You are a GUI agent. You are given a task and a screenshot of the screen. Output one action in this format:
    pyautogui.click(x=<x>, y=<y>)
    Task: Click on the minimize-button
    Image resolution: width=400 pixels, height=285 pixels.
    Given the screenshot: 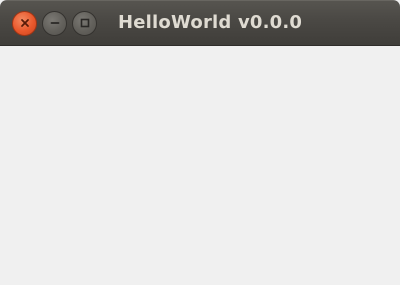 What is the action you would take?
    pyautogui.click(x=54, y=23)
    